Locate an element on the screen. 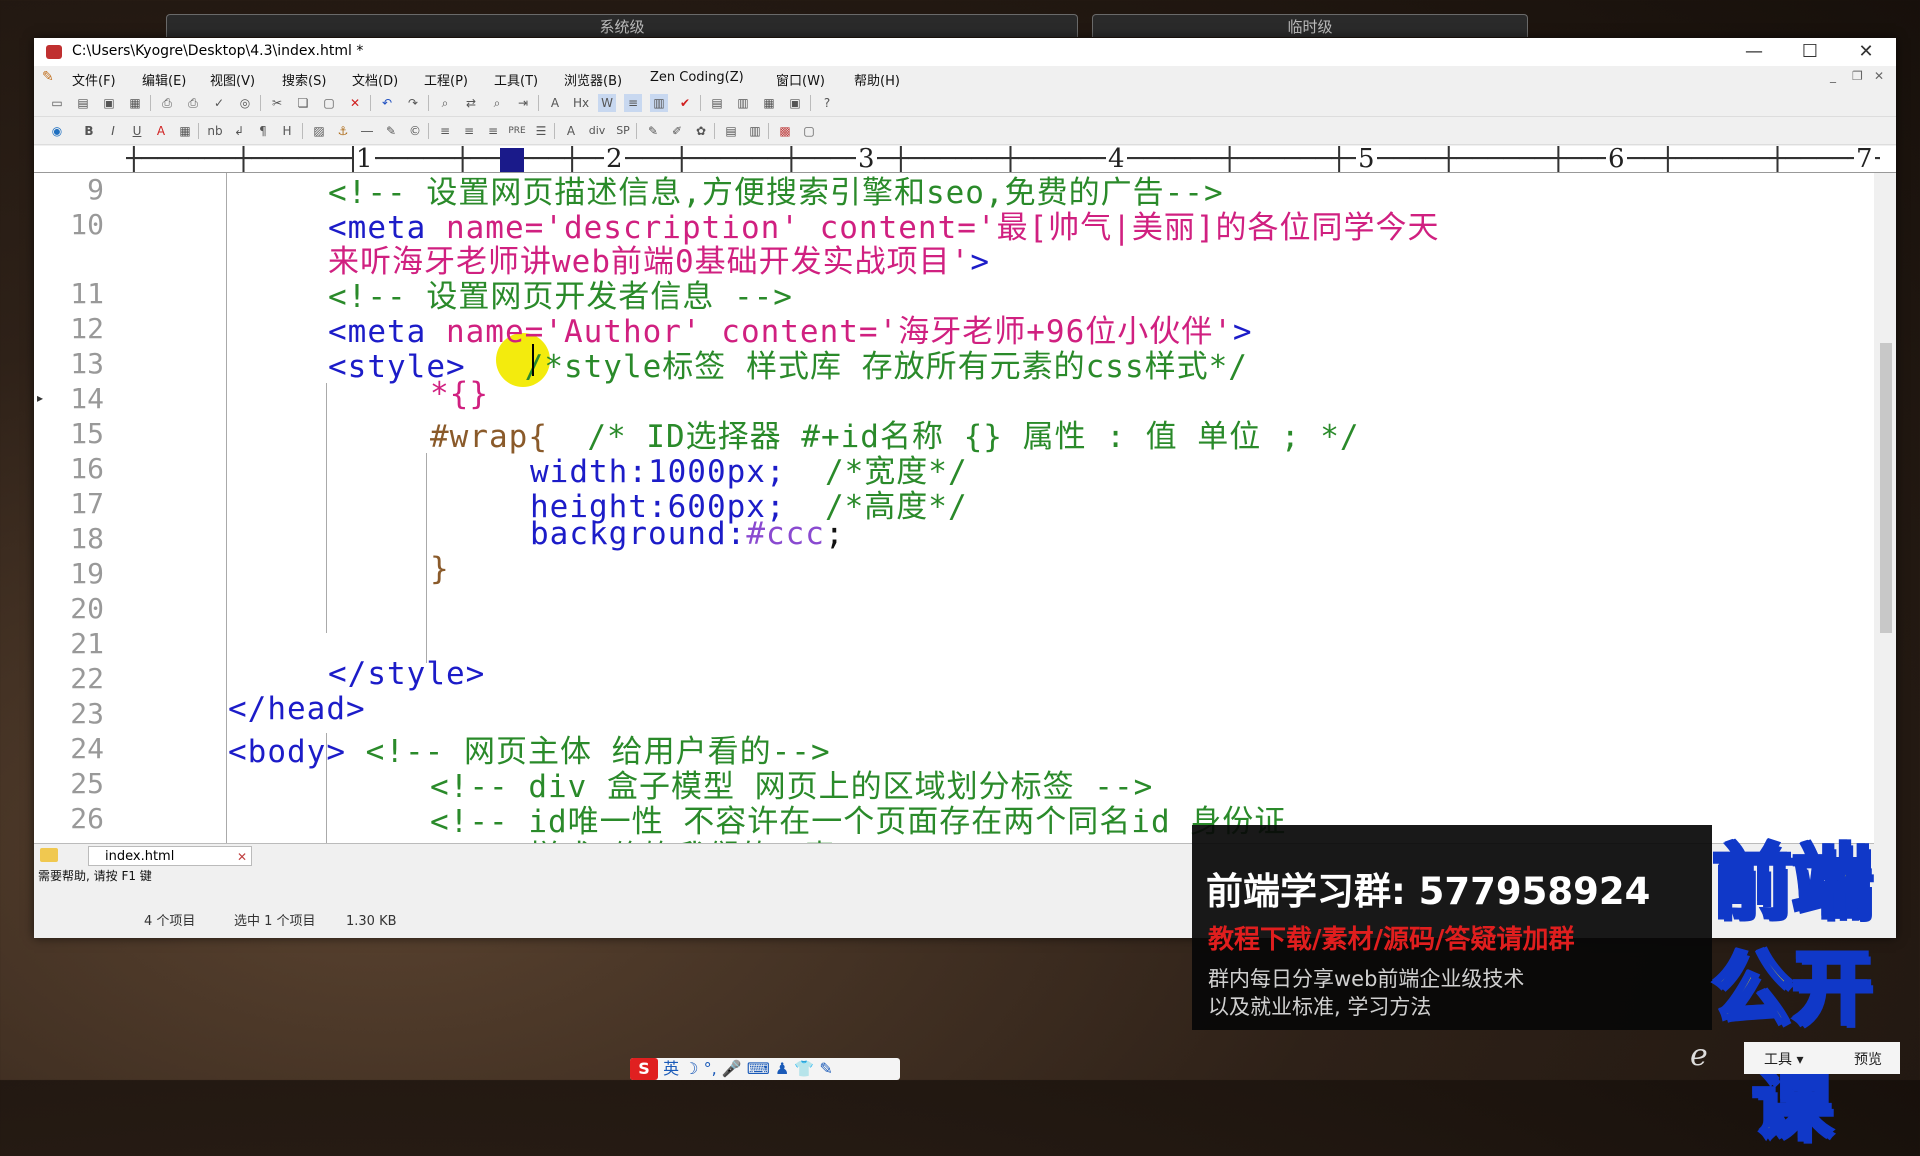 This screenshot has height=1156, width=1920. code-line-19: } is located at coordinates (440, 569).